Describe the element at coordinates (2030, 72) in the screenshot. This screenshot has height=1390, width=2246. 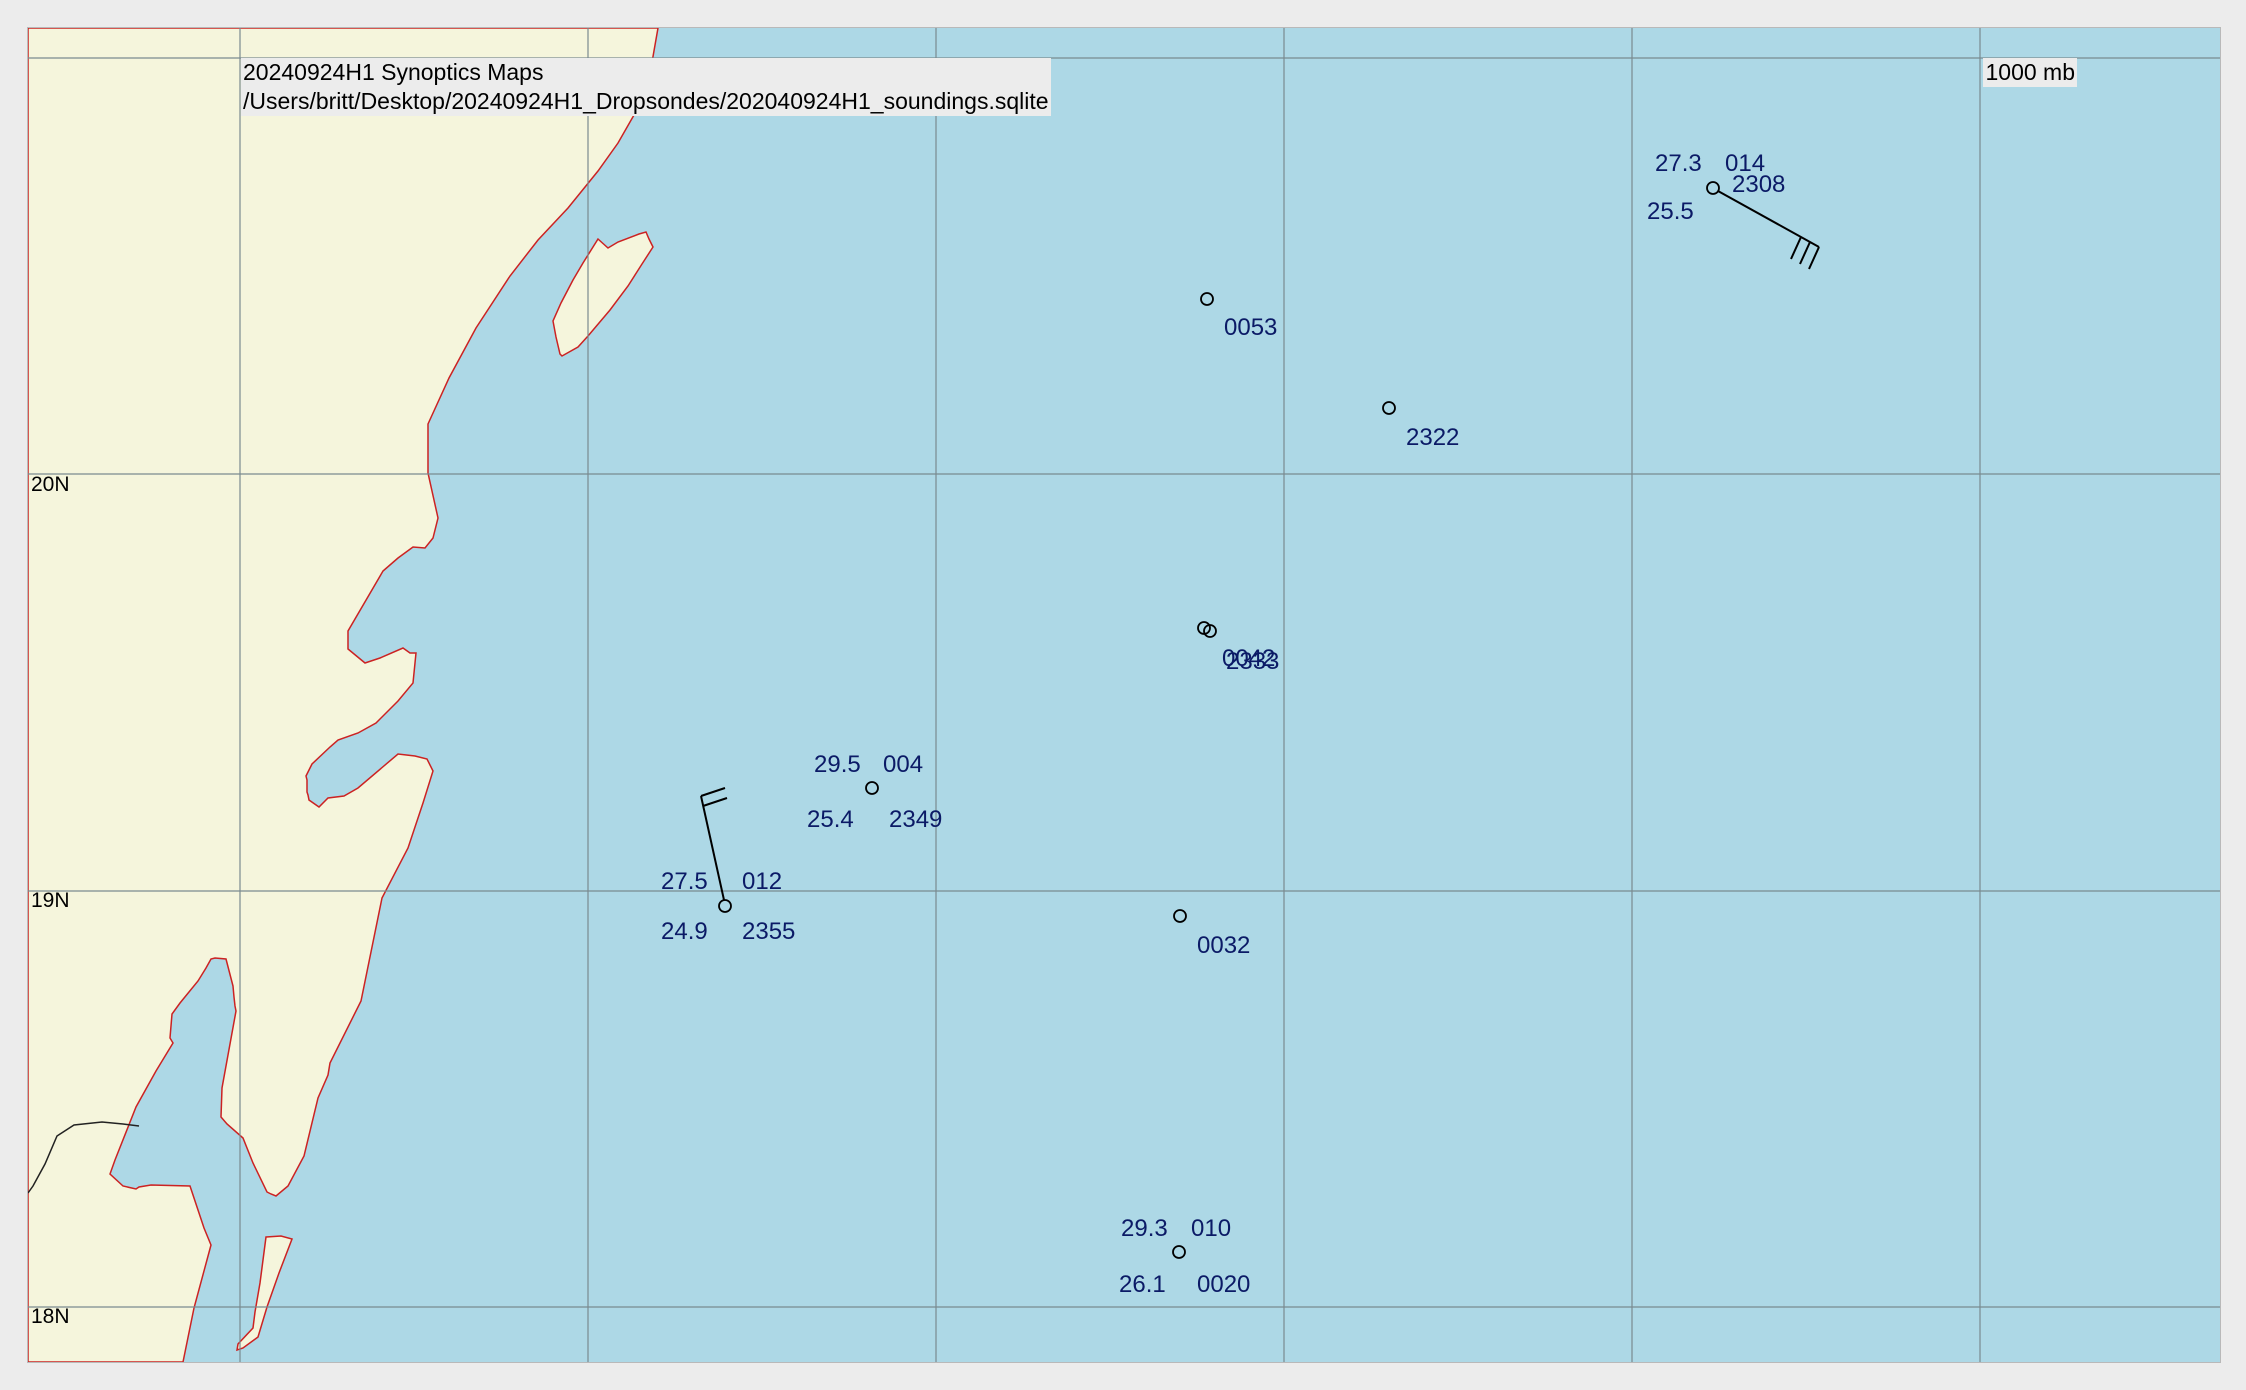
I see `pressure-level-label: 1000 mb` at that location.